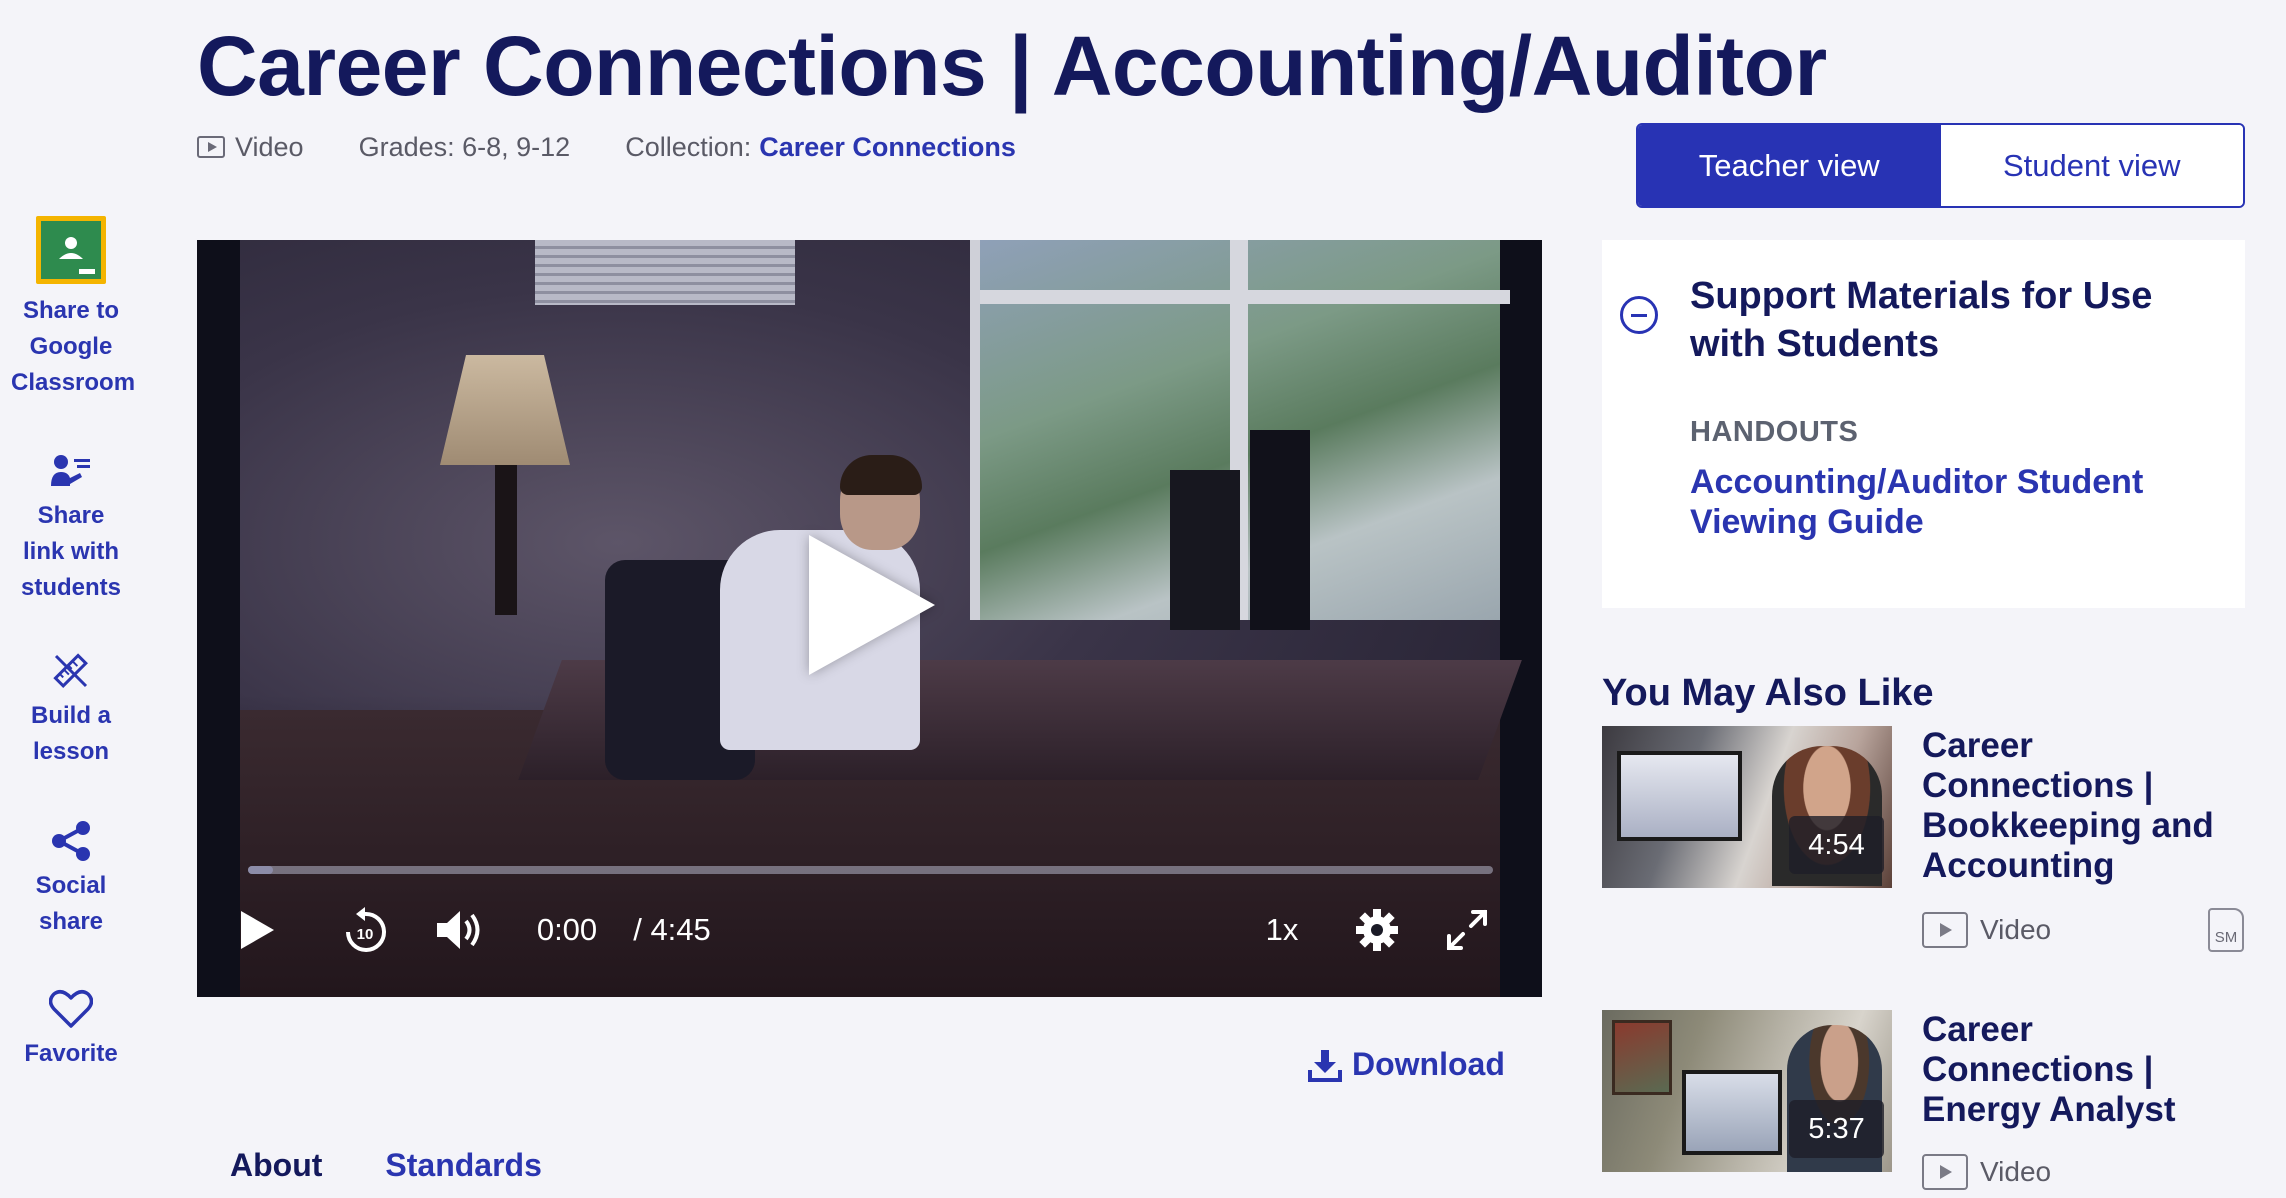 This screenshot has width=2286, height=1198. I want to click on fullscreen-button, so click(1467, 930).